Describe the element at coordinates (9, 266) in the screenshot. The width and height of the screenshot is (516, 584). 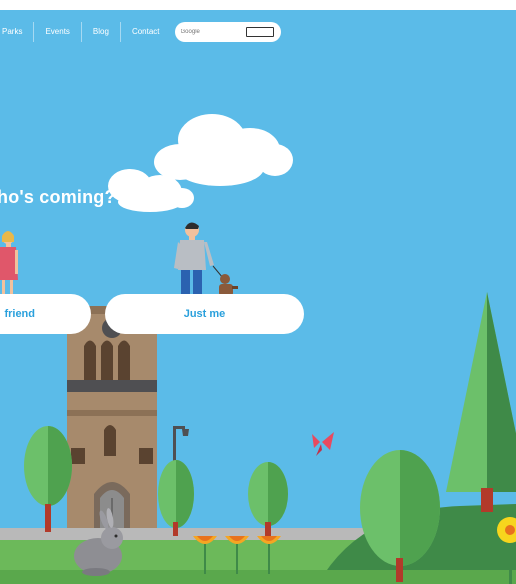
I see `woman-figure` at that location.